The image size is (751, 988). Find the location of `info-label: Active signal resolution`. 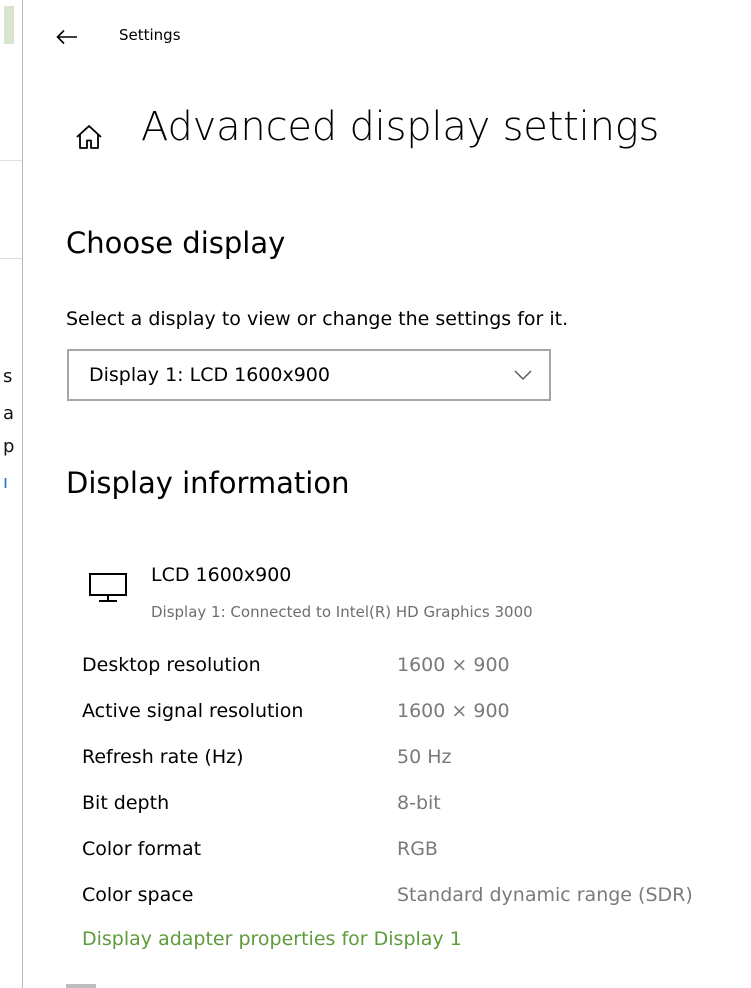

info-label: Active signal resolution is located at coordinates (193, 711).